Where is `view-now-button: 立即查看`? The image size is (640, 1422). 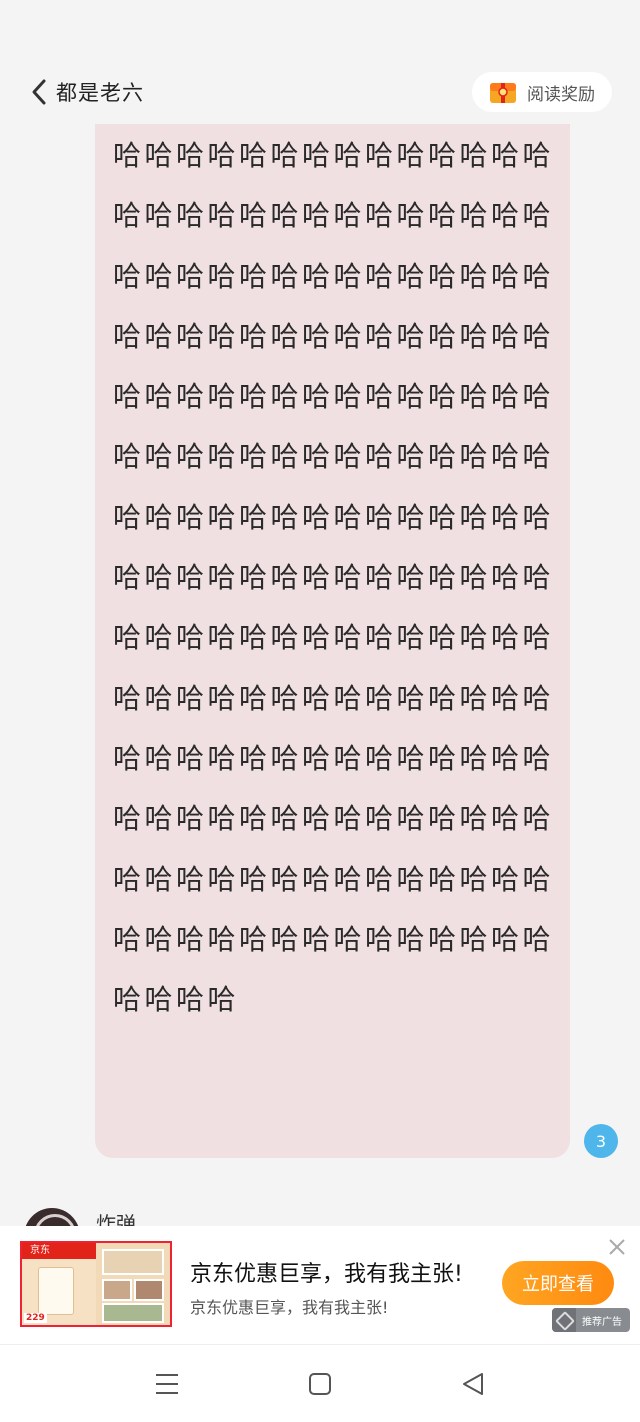
view-now-button: 立即查看 is located at coordinates (558, 1283).